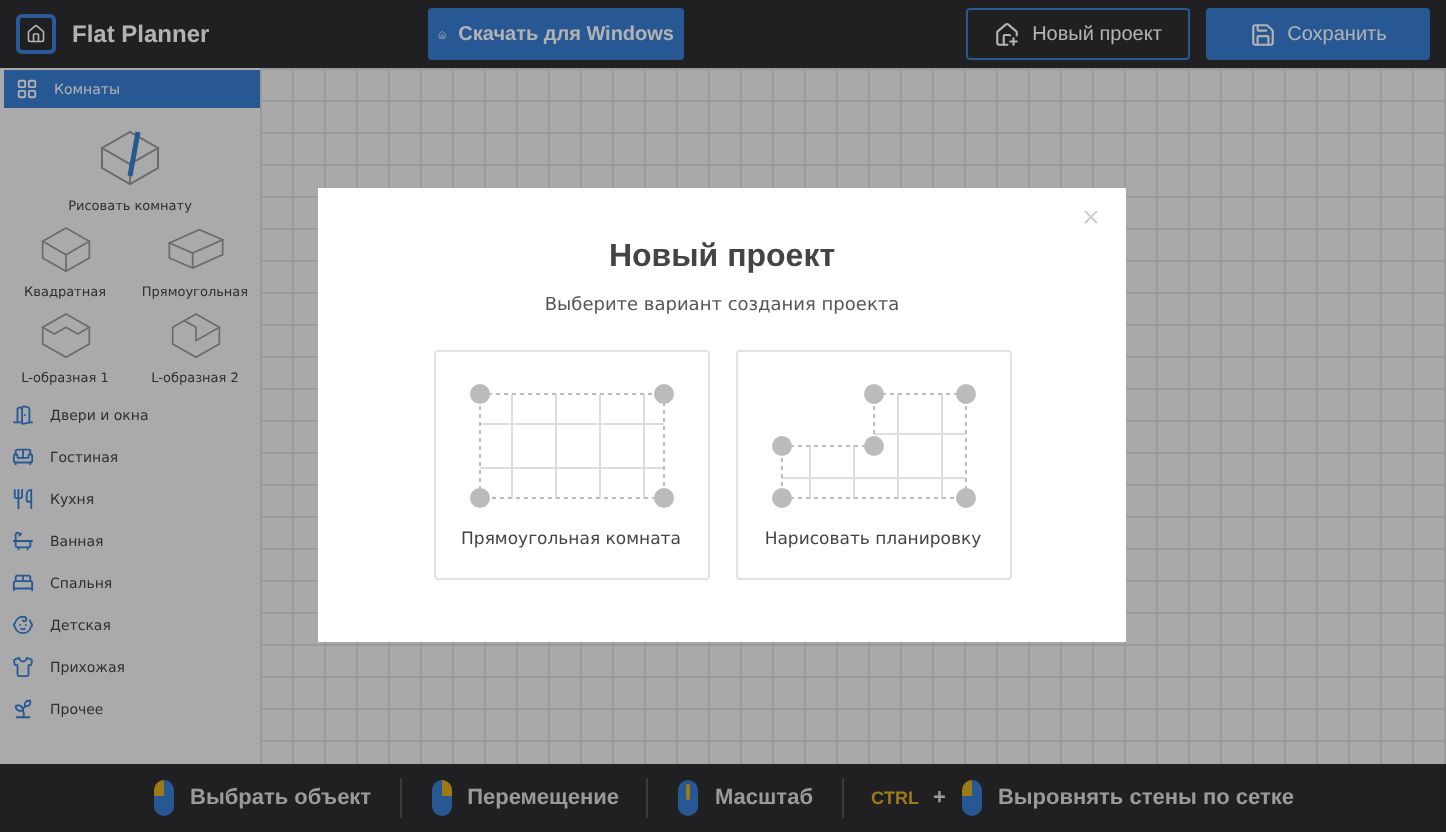 This screenshot has width=1446, height=832. Describe the element at coordinates (571, 539) in the screenshot. I see `option-label: Прямоугольная комната` at that location.